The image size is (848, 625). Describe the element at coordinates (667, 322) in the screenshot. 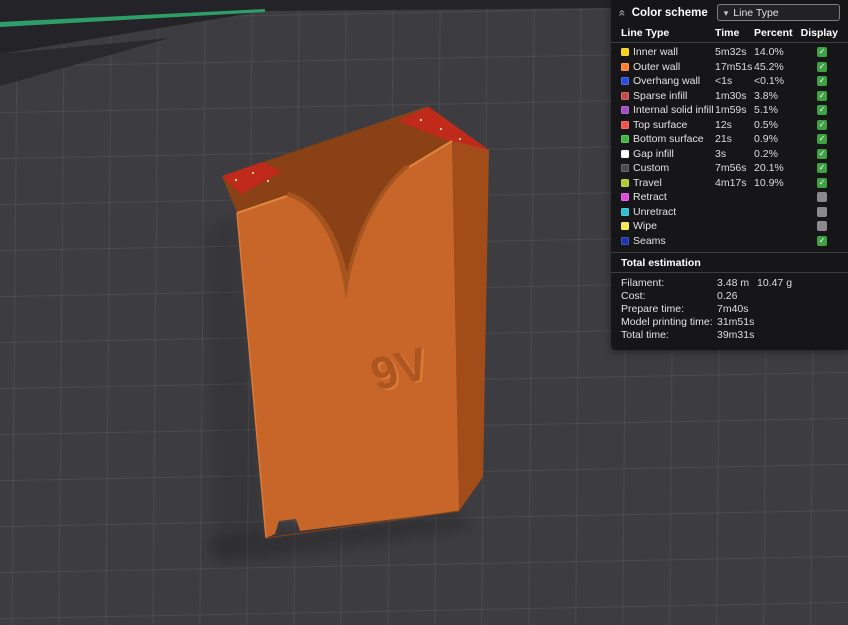

I see `total-row-label: Model printing time:` at that location.